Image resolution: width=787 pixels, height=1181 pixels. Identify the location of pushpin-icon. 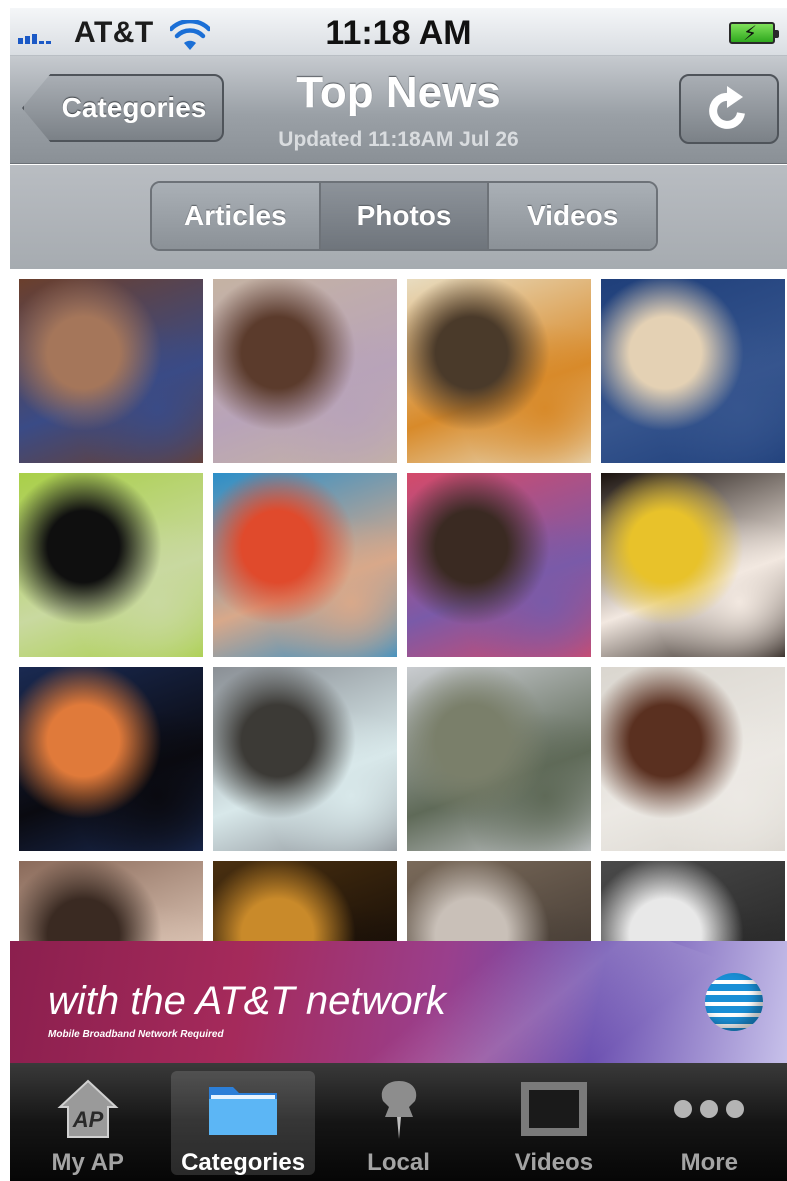
(399, 1109).